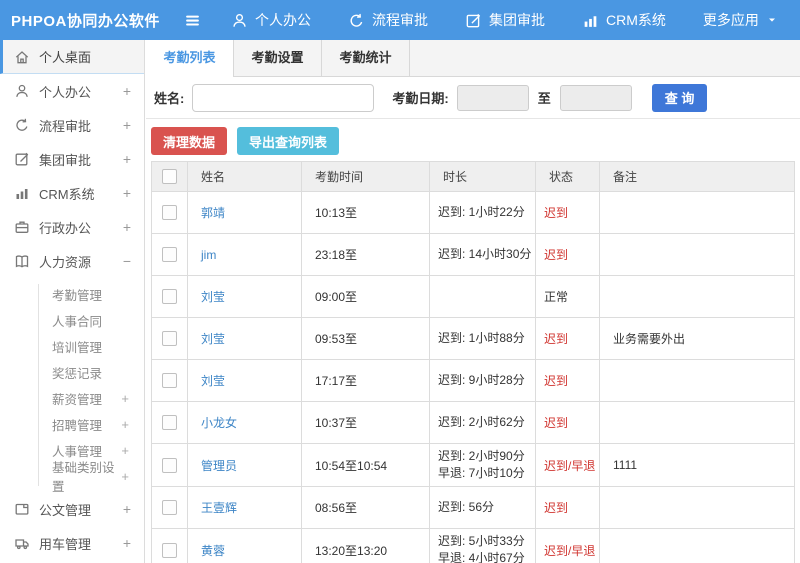 This screenshot has width=800, height=563. What do you see at coordinates (365, 545) in the screenshot?
I see `attendance-time-cell: 13:20至13:20` at bounding box center [365, 545].